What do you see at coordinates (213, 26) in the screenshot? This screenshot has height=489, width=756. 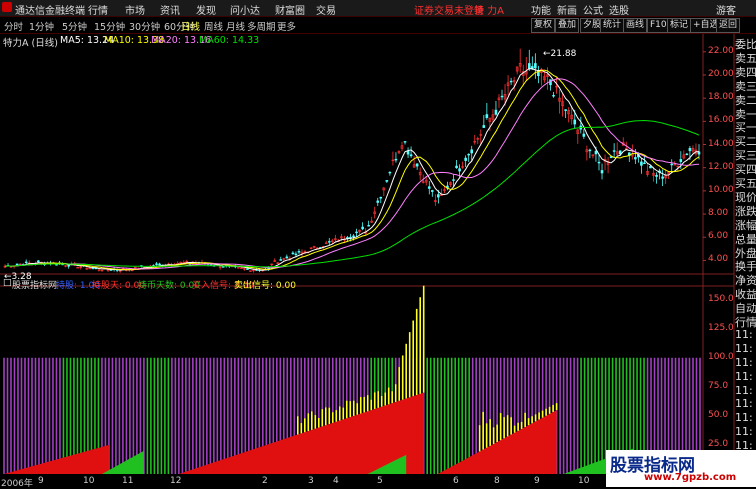 I see `tab-period: 周线` at bounding box center [213, 26].